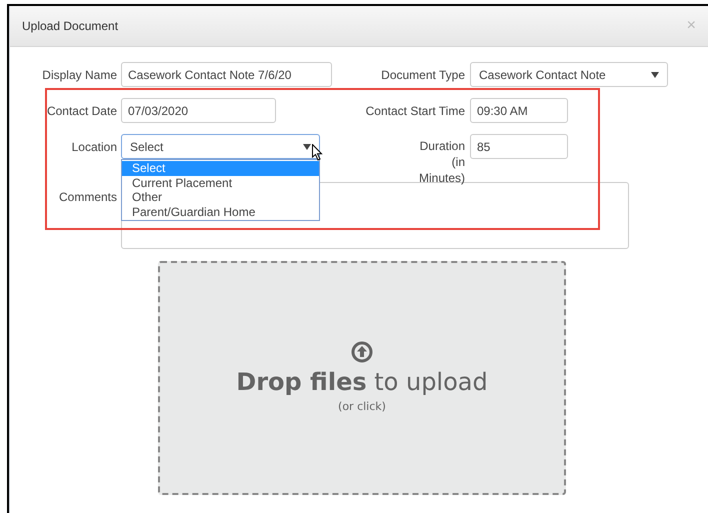  What do you see at coordinates (81, 111) in the screenshot?
I see `field-label: Contact Date` at bounding box center [81, 111].